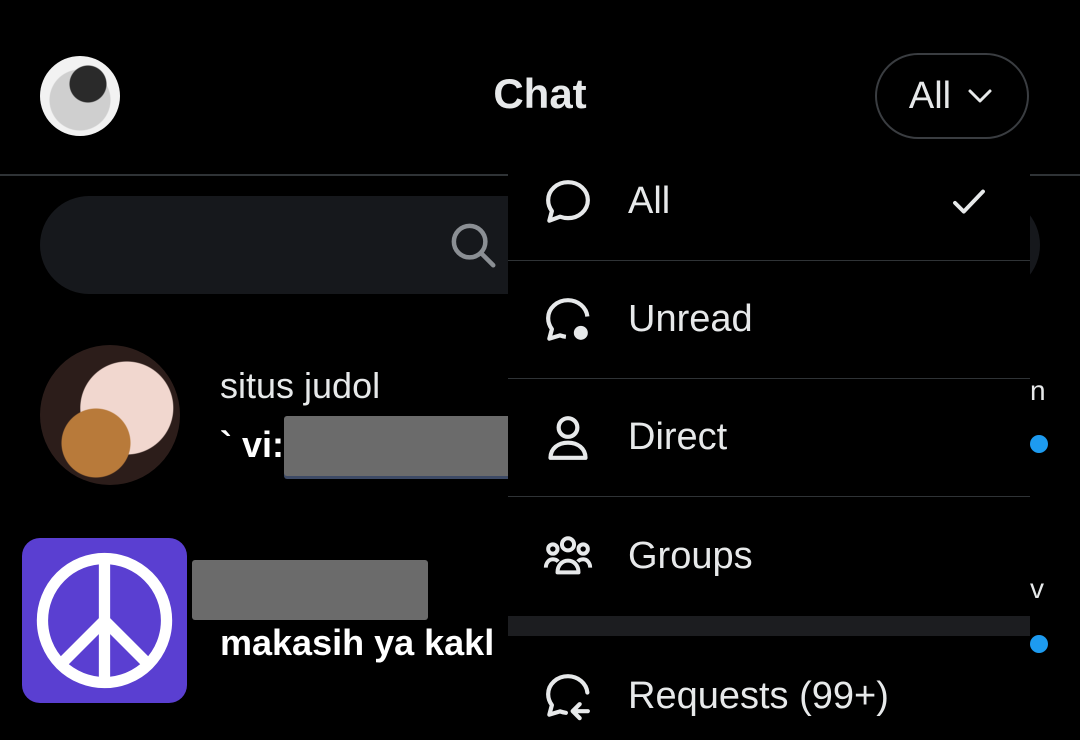 This screenshot has width=1080, height=740. What do you see at coordinates (1038, 390) in the screenshot?
I see `timestamp-fragment: n` at bounding box center [1038, 390].